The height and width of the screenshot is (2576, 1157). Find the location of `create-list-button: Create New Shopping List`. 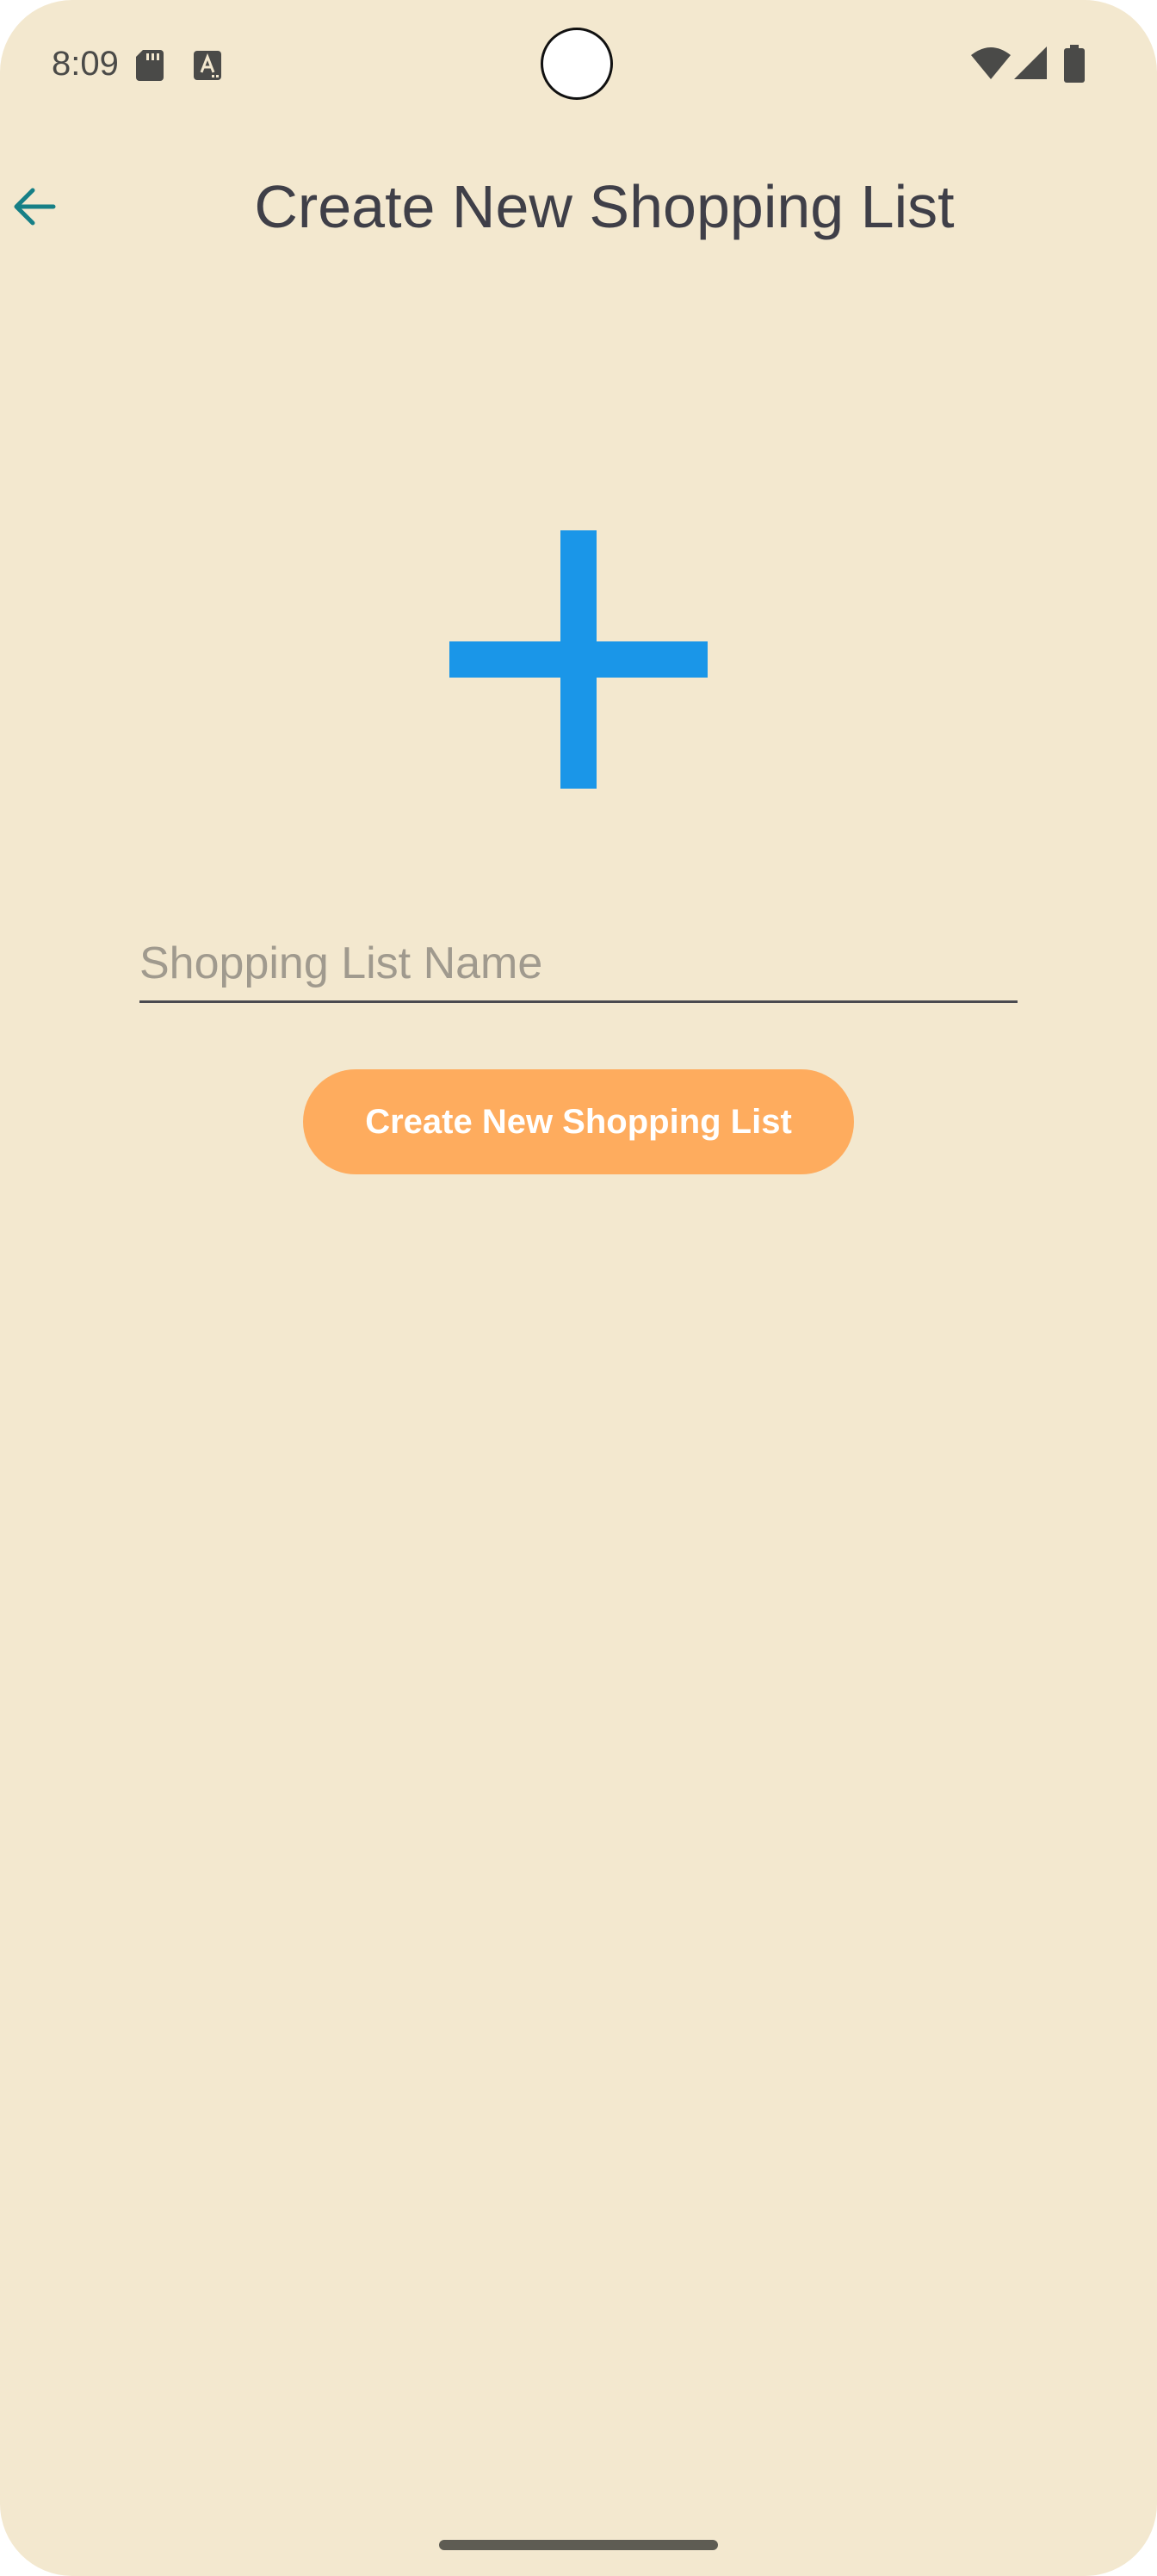

create-list-button: Create New Shopping List is located at coordinates (579, 1122).